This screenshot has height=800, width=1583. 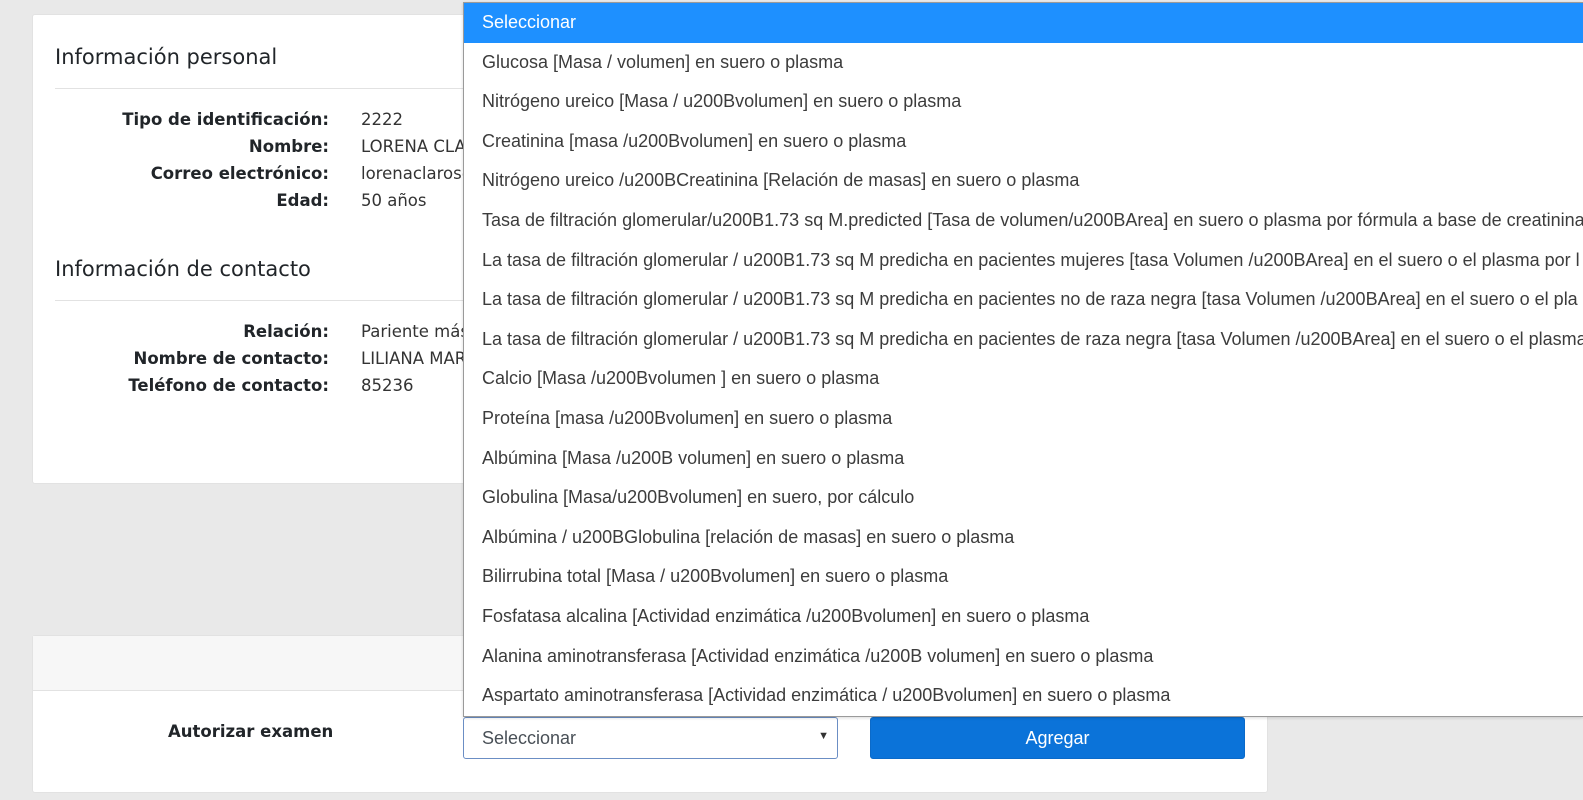 What do you see at coordinates (394, 200) in the screenshot?
I see `field-value: 50 años` at bounding box center [394, 200].